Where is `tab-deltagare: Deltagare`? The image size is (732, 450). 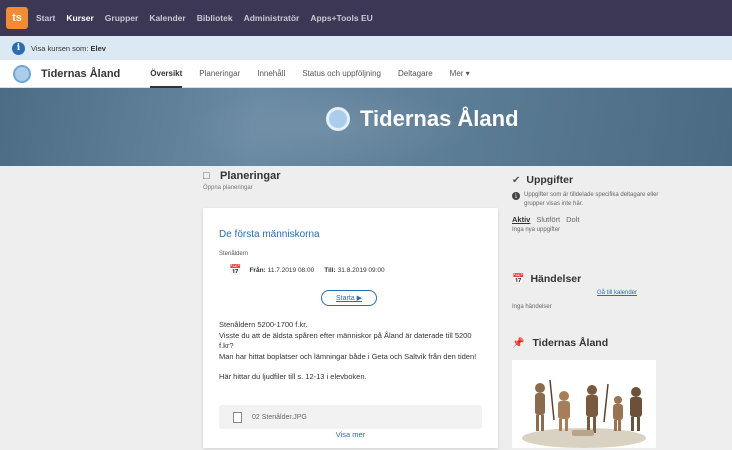
tab-deltagare: Deltagare is located at coordinates (415, 74).